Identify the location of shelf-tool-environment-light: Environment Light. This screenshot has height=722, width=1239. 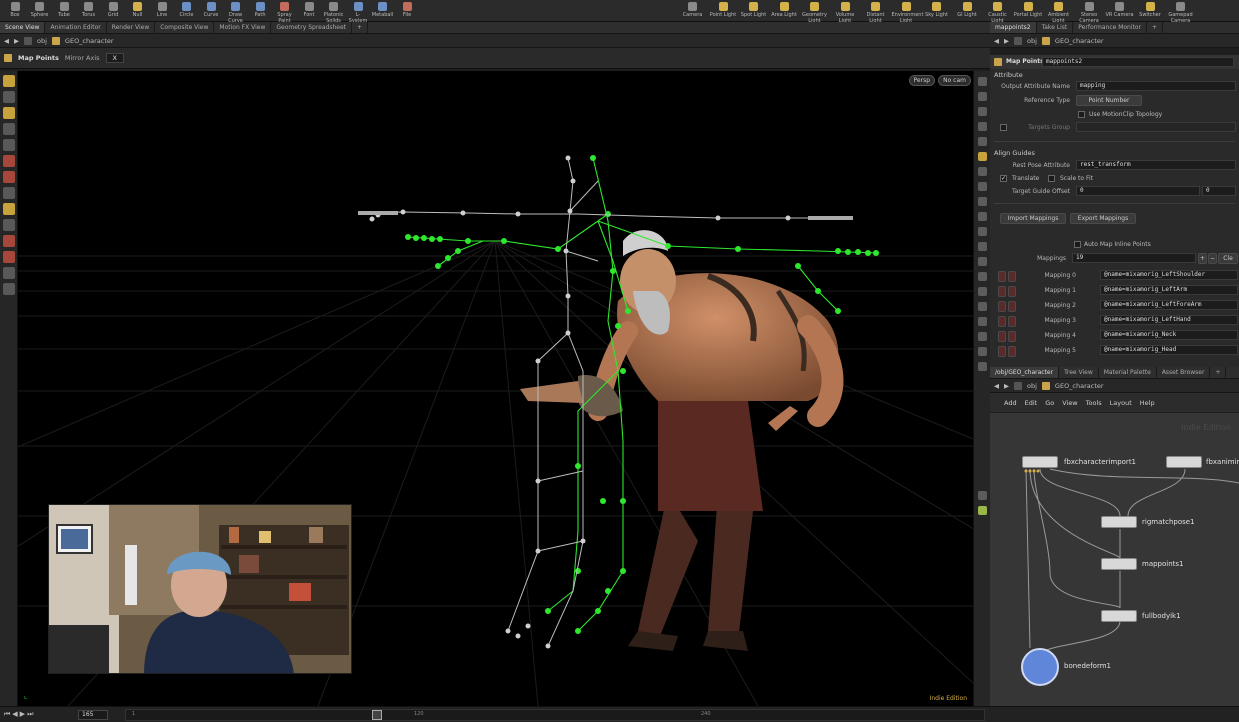
(907, 12).